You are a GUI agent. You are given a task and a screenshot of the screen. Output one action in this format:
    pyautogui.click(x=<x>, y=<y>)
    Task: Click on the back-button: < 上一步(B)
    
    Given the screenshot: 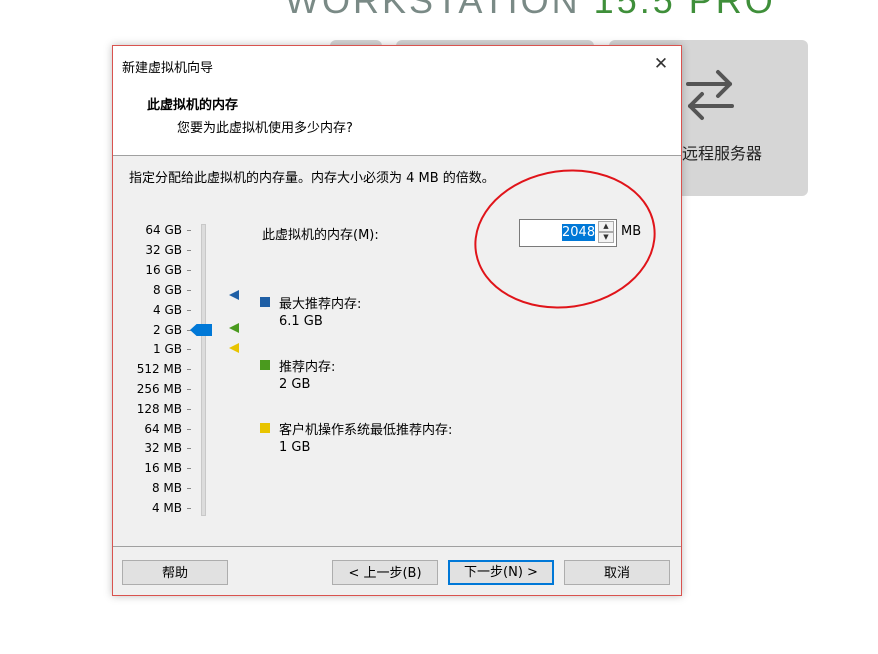 What is the action you would take?
    pyautogui.click(x=385, y=572)
    